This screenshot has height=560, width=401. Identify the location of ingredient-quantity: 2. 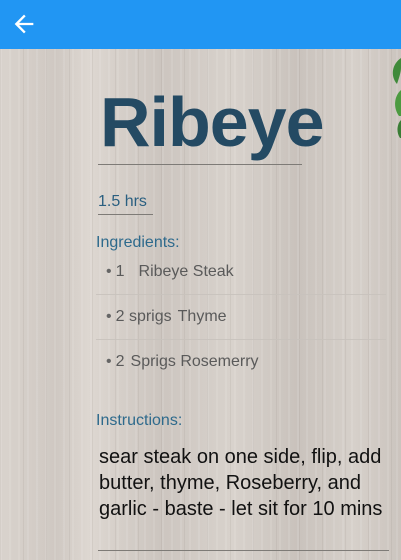
(120, 361).